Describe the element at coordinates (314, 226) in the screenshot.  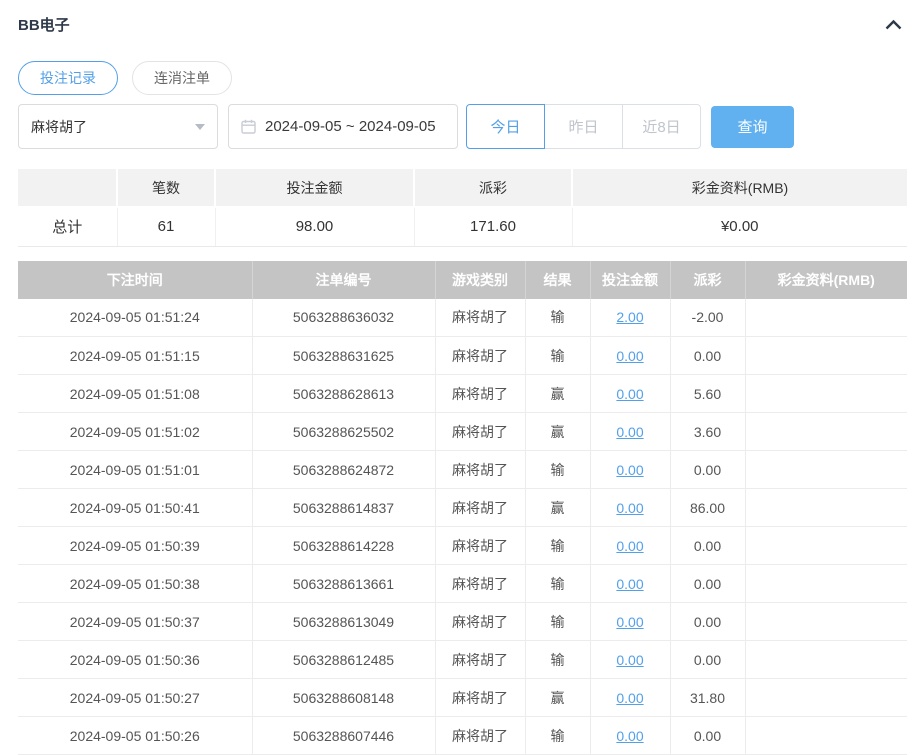
I see `summary-total-bet-amount: 98.00` at that location.